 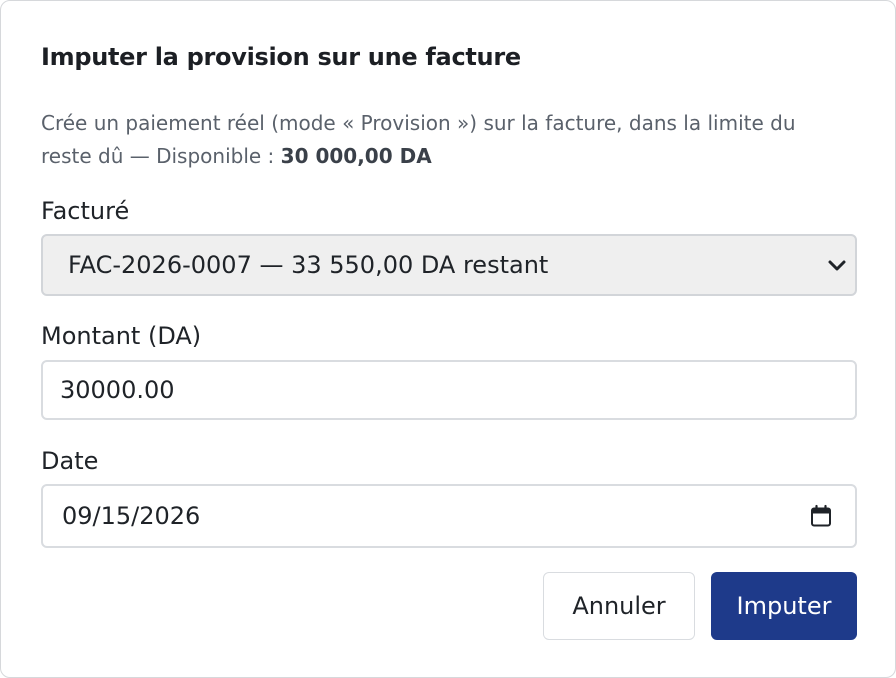 I want to click on invoice-selected-value: FAC-2026-0007 — 33 550,00 DA restant, so click(x=308, y=265).